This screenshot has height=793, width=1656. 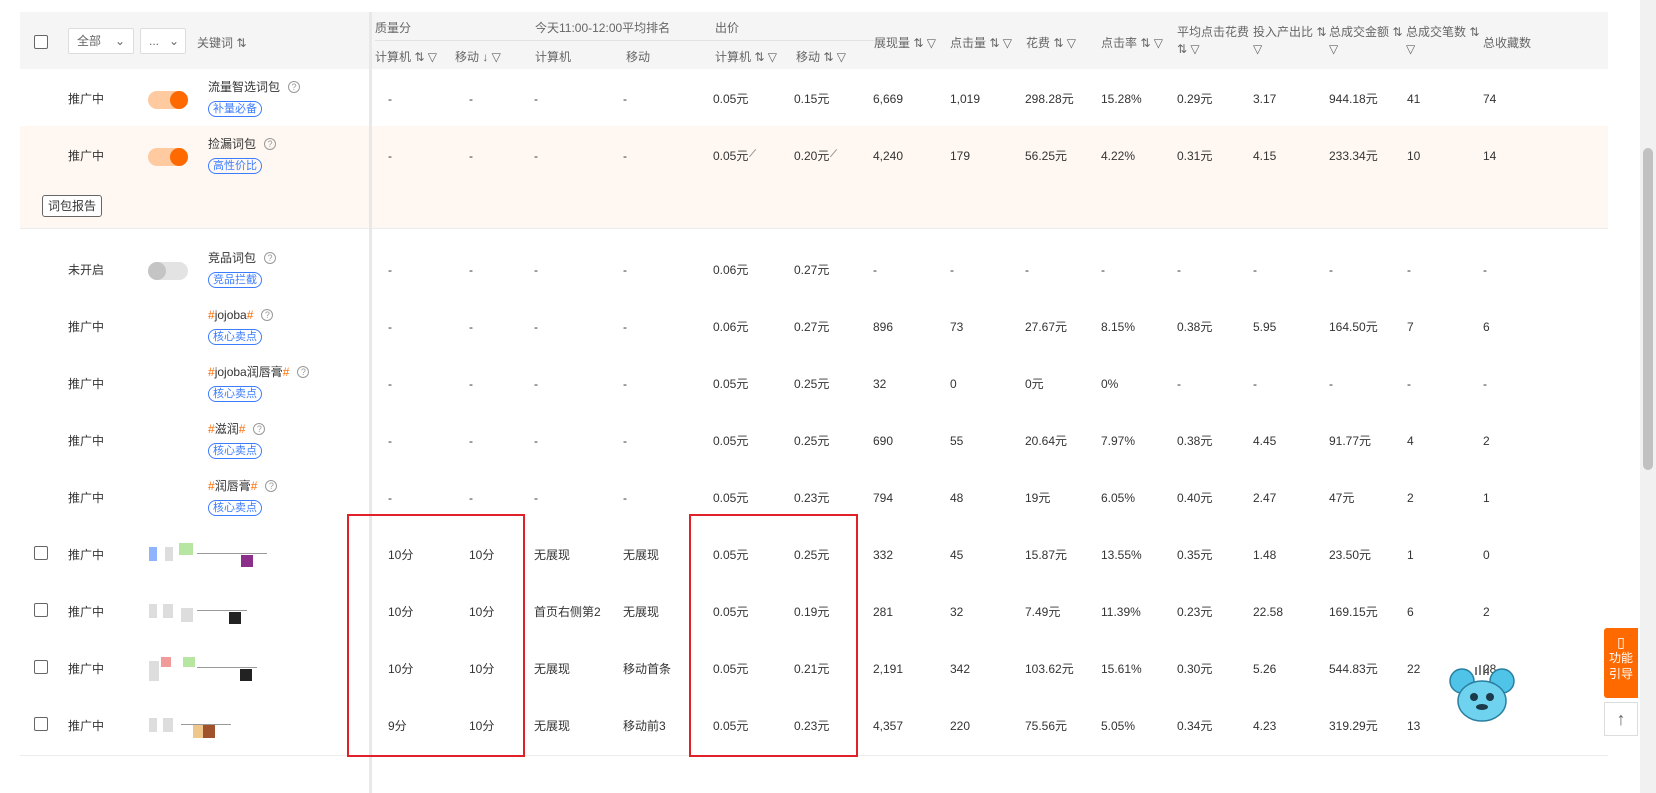 What do you see at coordinates (1049, 669) in the screenshot?
I see `cell-cost: 103.62元` at bounding box center [1049, 669].